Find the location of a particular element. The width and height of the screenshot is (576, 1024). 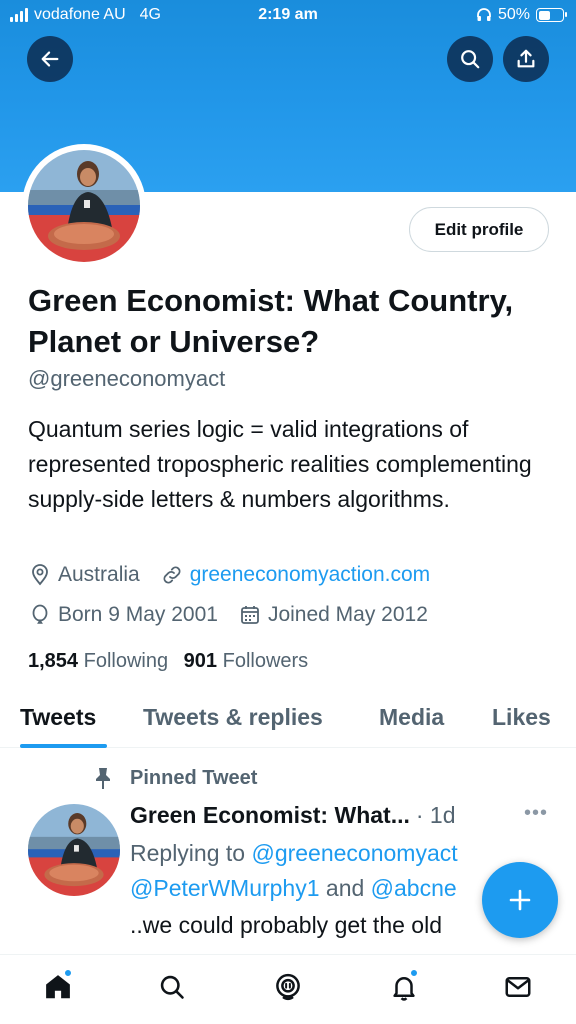

following-count: 1,854 is located at coordinates (53, 661).